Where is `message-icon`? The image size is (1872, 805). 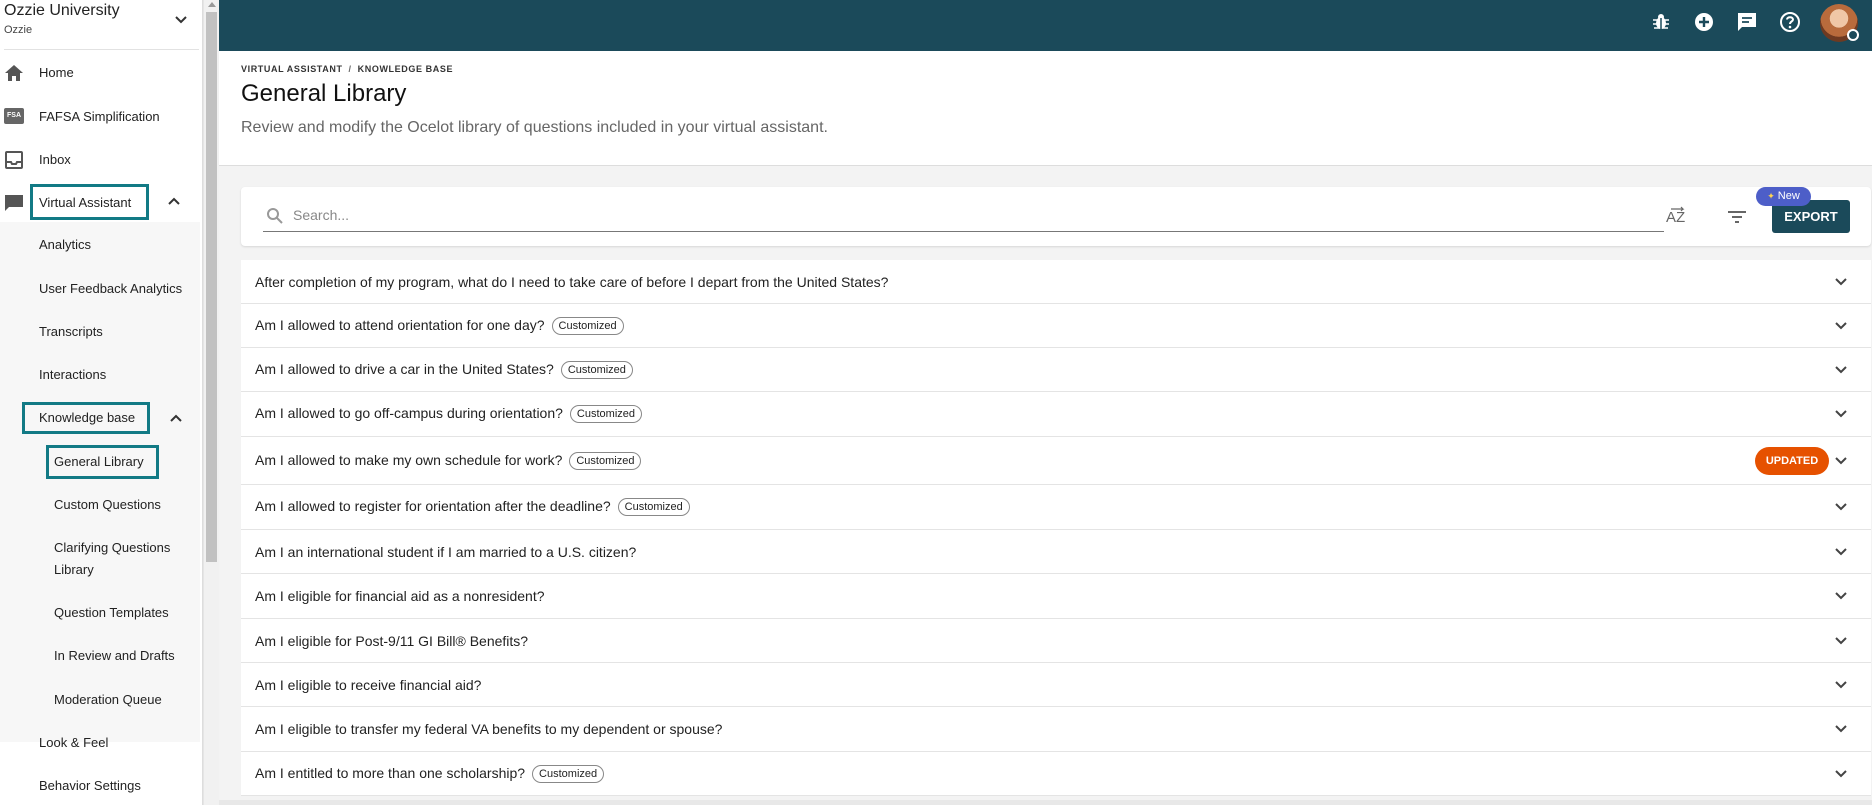 message-icon is located at coordinates (1747, 22).